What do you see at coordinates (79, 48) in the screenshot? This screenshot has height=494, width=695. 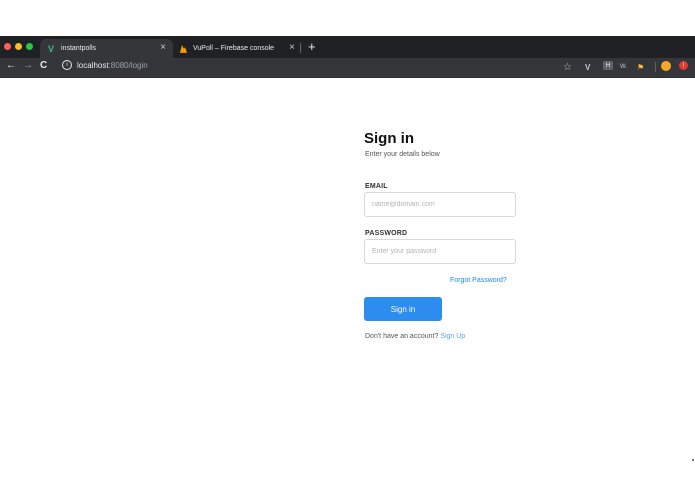 I see `tab-title: instantpolls` at bounding box center [79, 48].